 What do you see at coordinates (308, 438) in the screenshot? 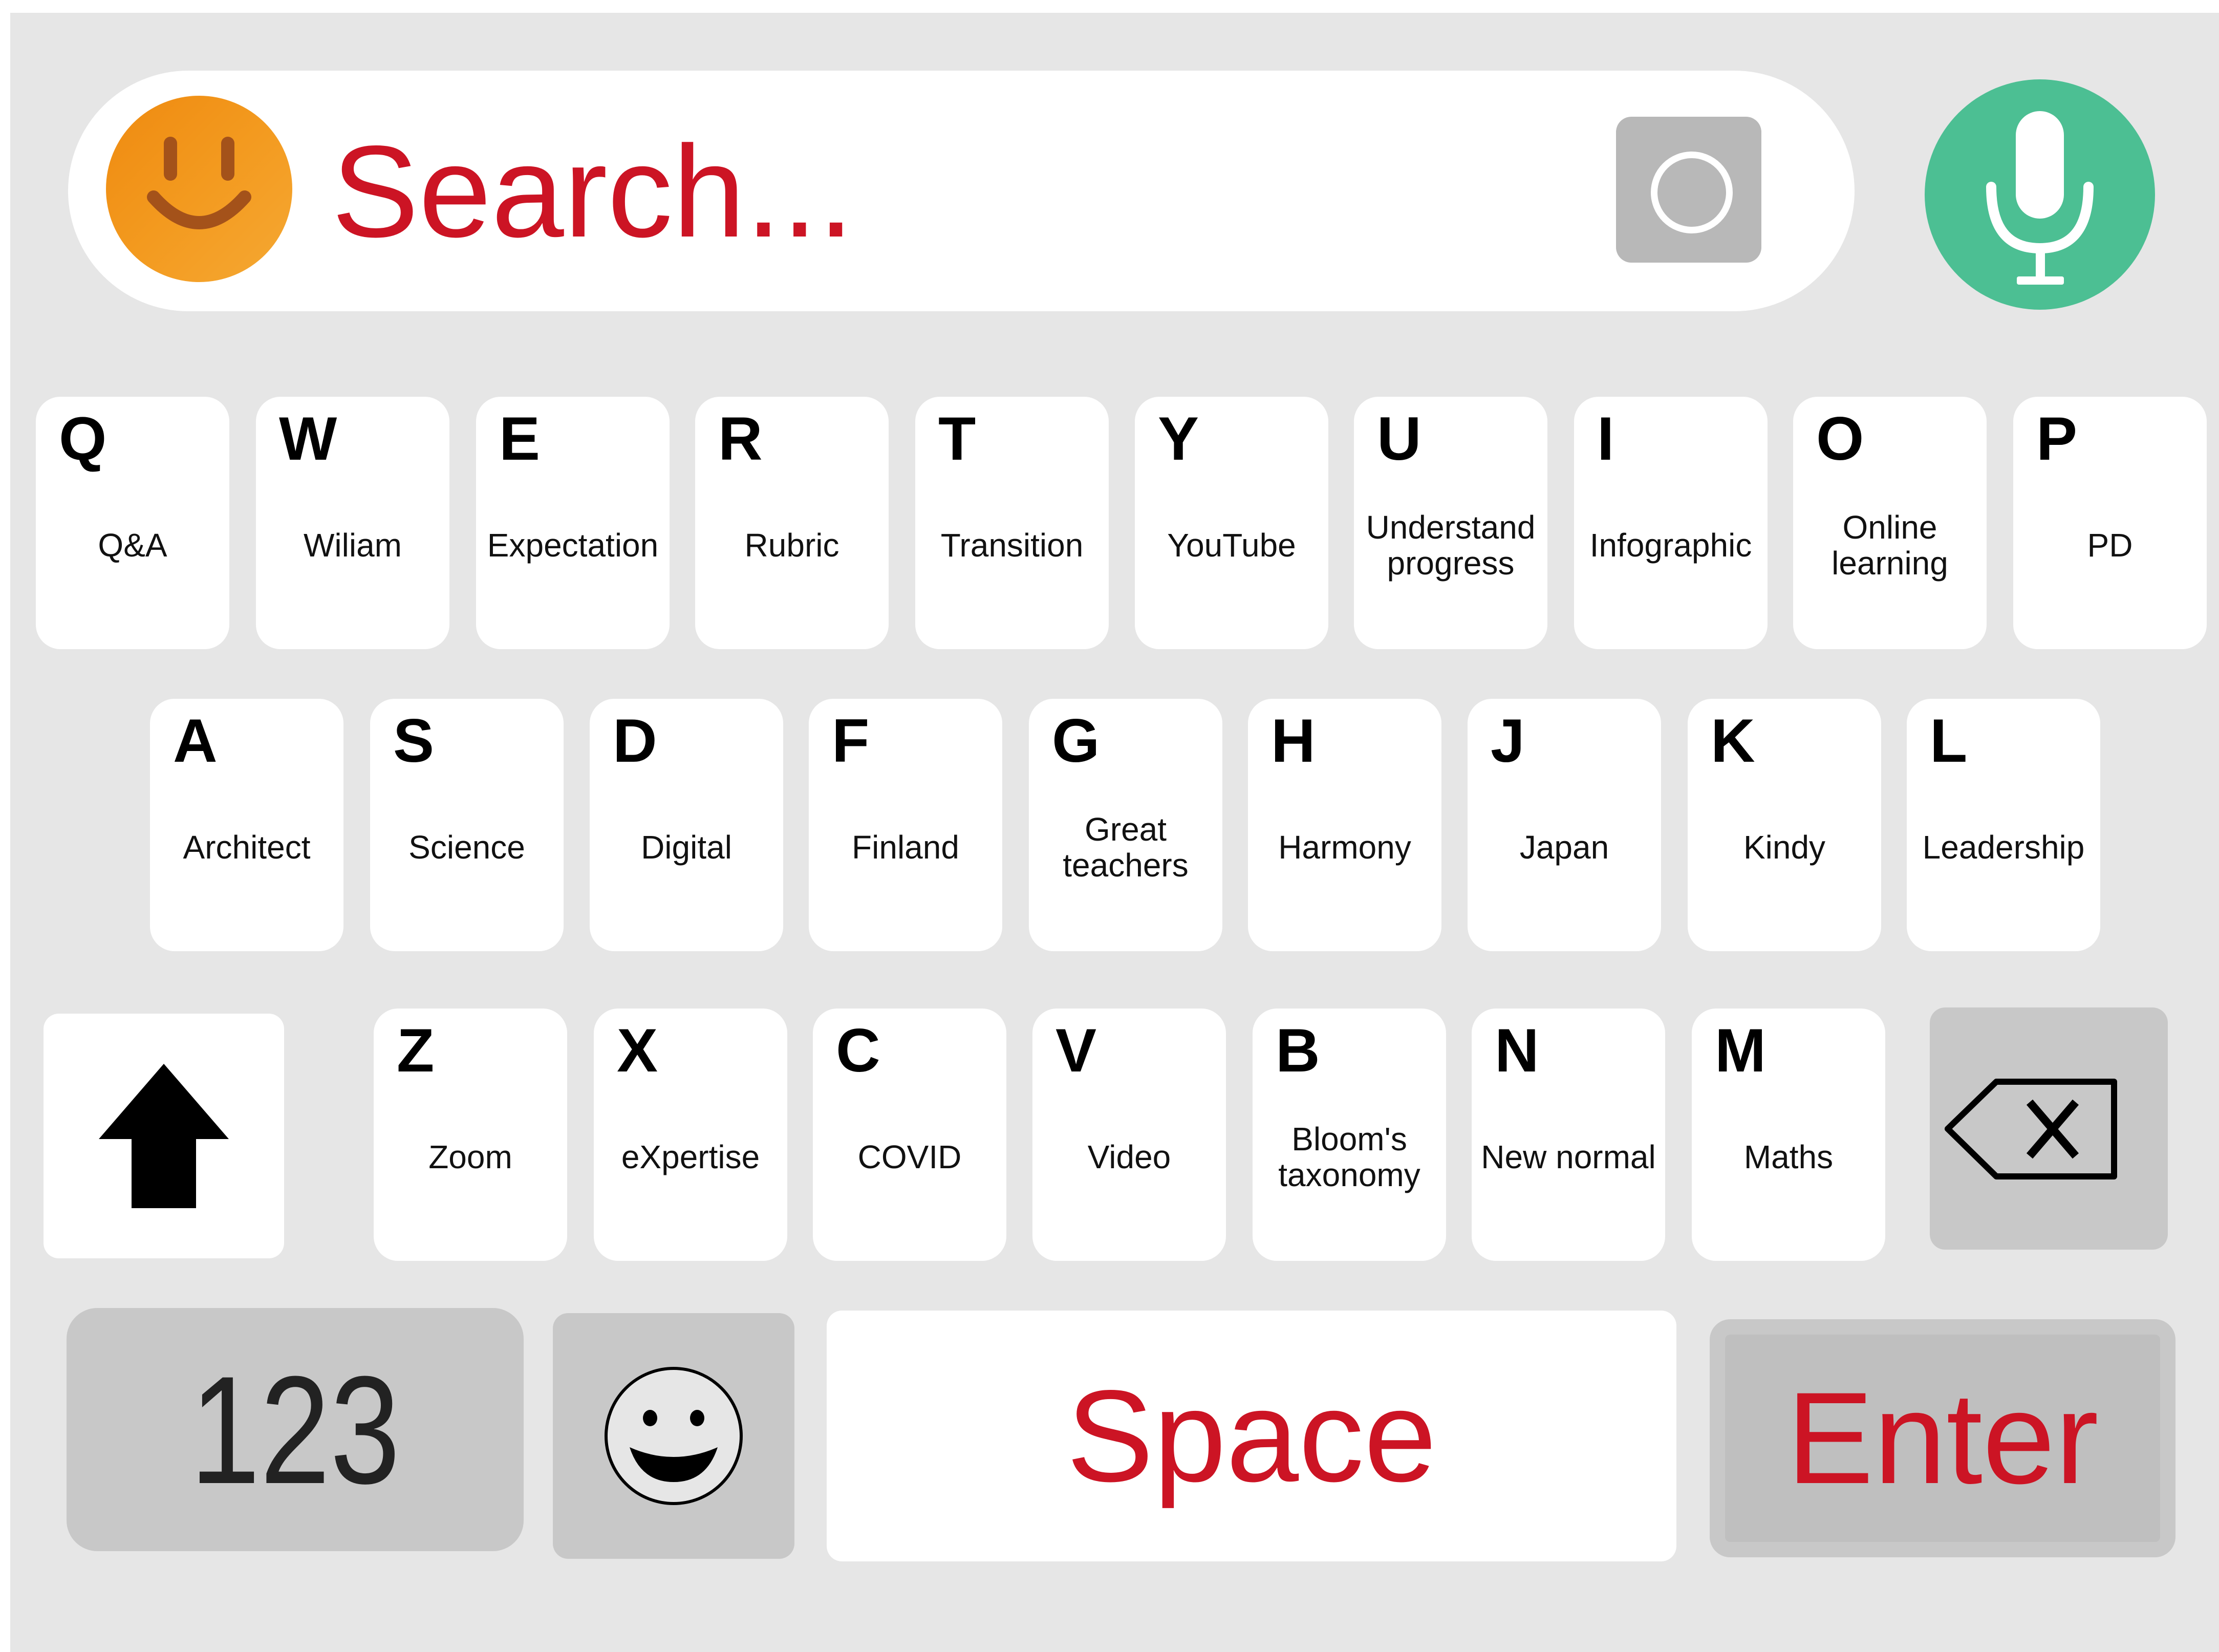
I see `key-letter: W` at bounding box center [308, 438].